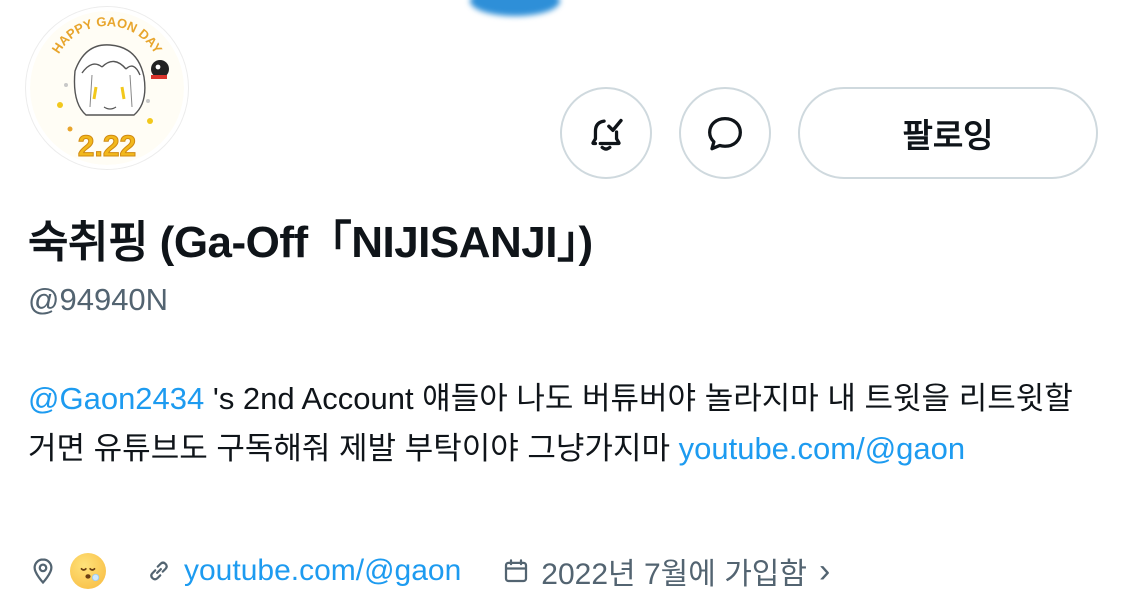 Image resolution: width=1125 pixels, height=616 pixels. I want to click on join-date: 2022년 7월에 가입함, so click(674, 574).